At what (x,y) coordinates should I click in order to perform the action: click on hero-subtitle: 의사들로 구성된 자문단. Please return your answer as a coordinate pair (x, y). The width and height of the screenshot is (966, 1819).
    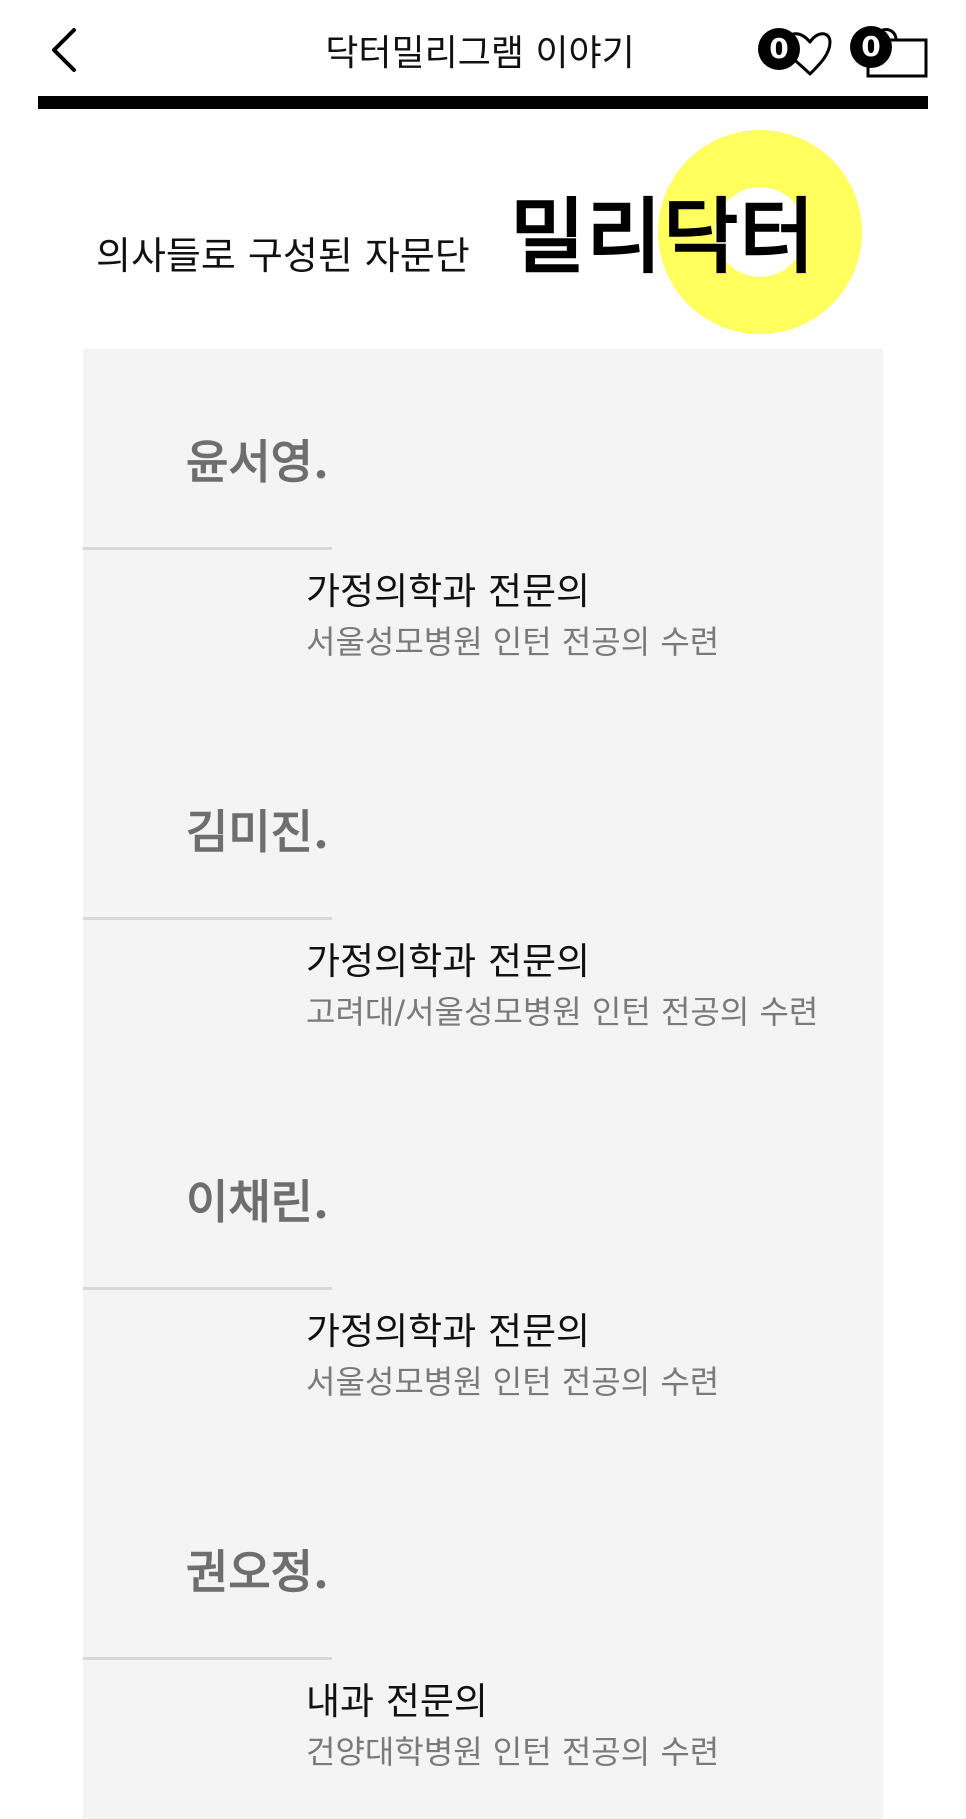
    Looking at the image, I should click on (283, 256).